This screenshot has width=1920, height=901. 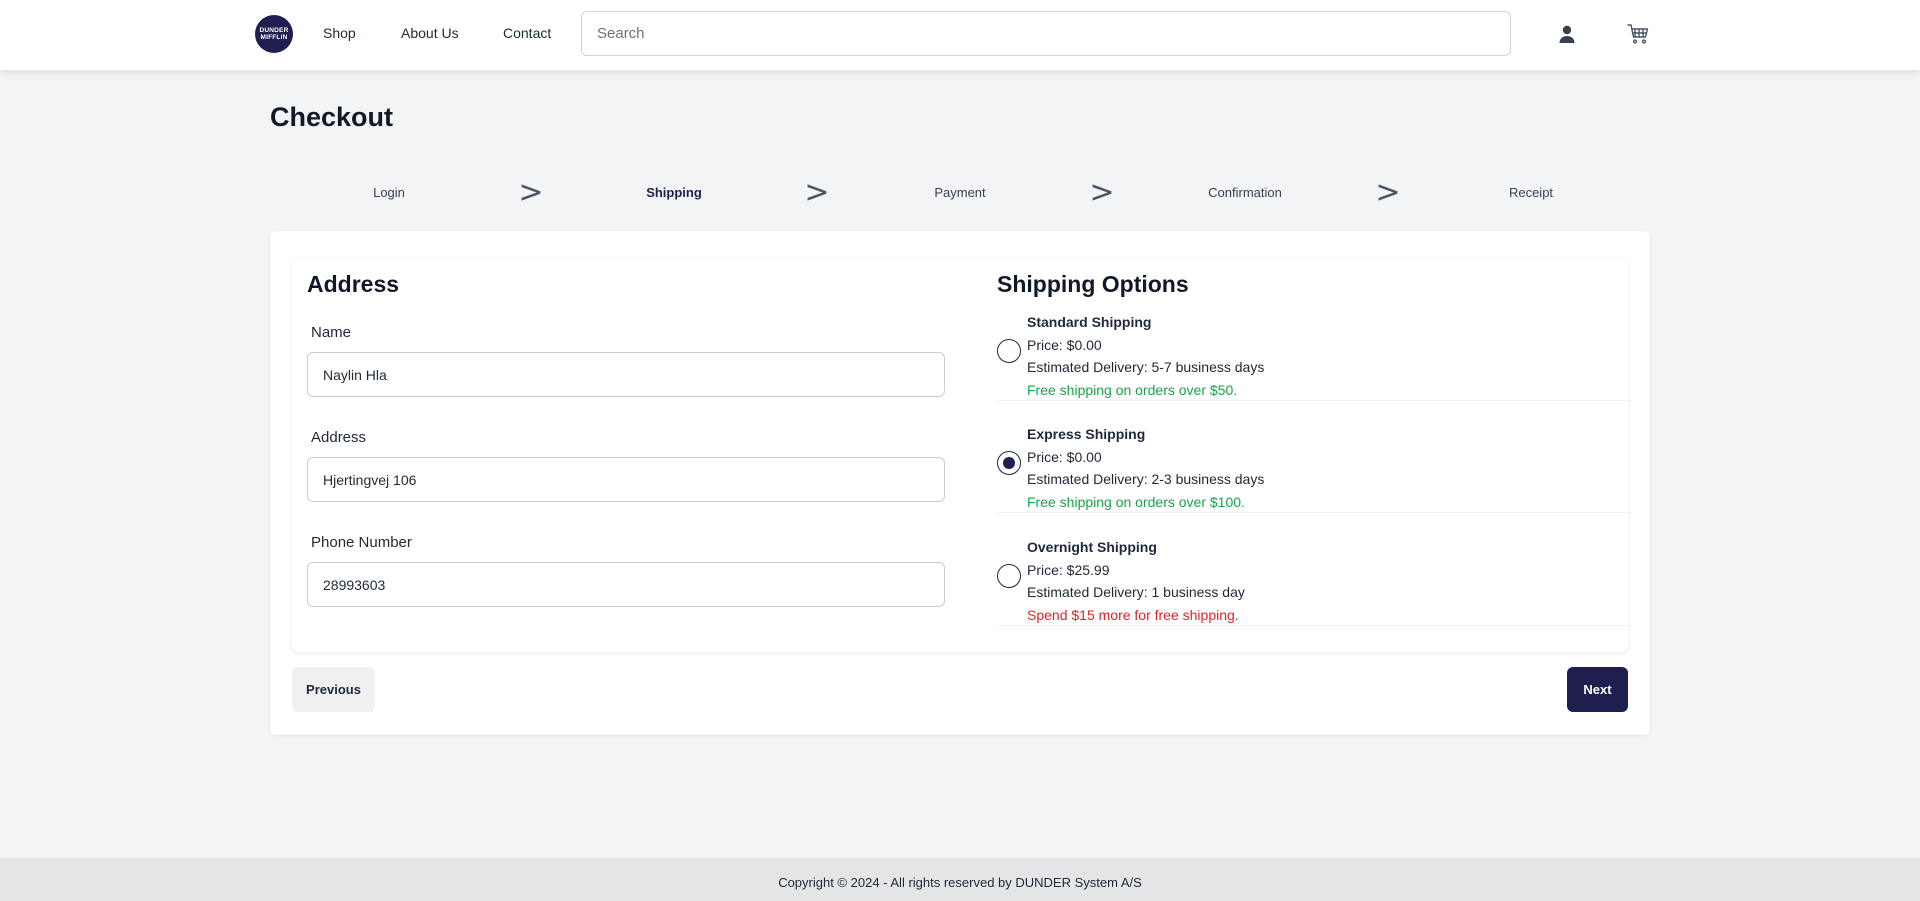 What do you see at coordinates (331, 332) in the screenshot?
I see `name-label: Name` at bounding box center [331, 332].